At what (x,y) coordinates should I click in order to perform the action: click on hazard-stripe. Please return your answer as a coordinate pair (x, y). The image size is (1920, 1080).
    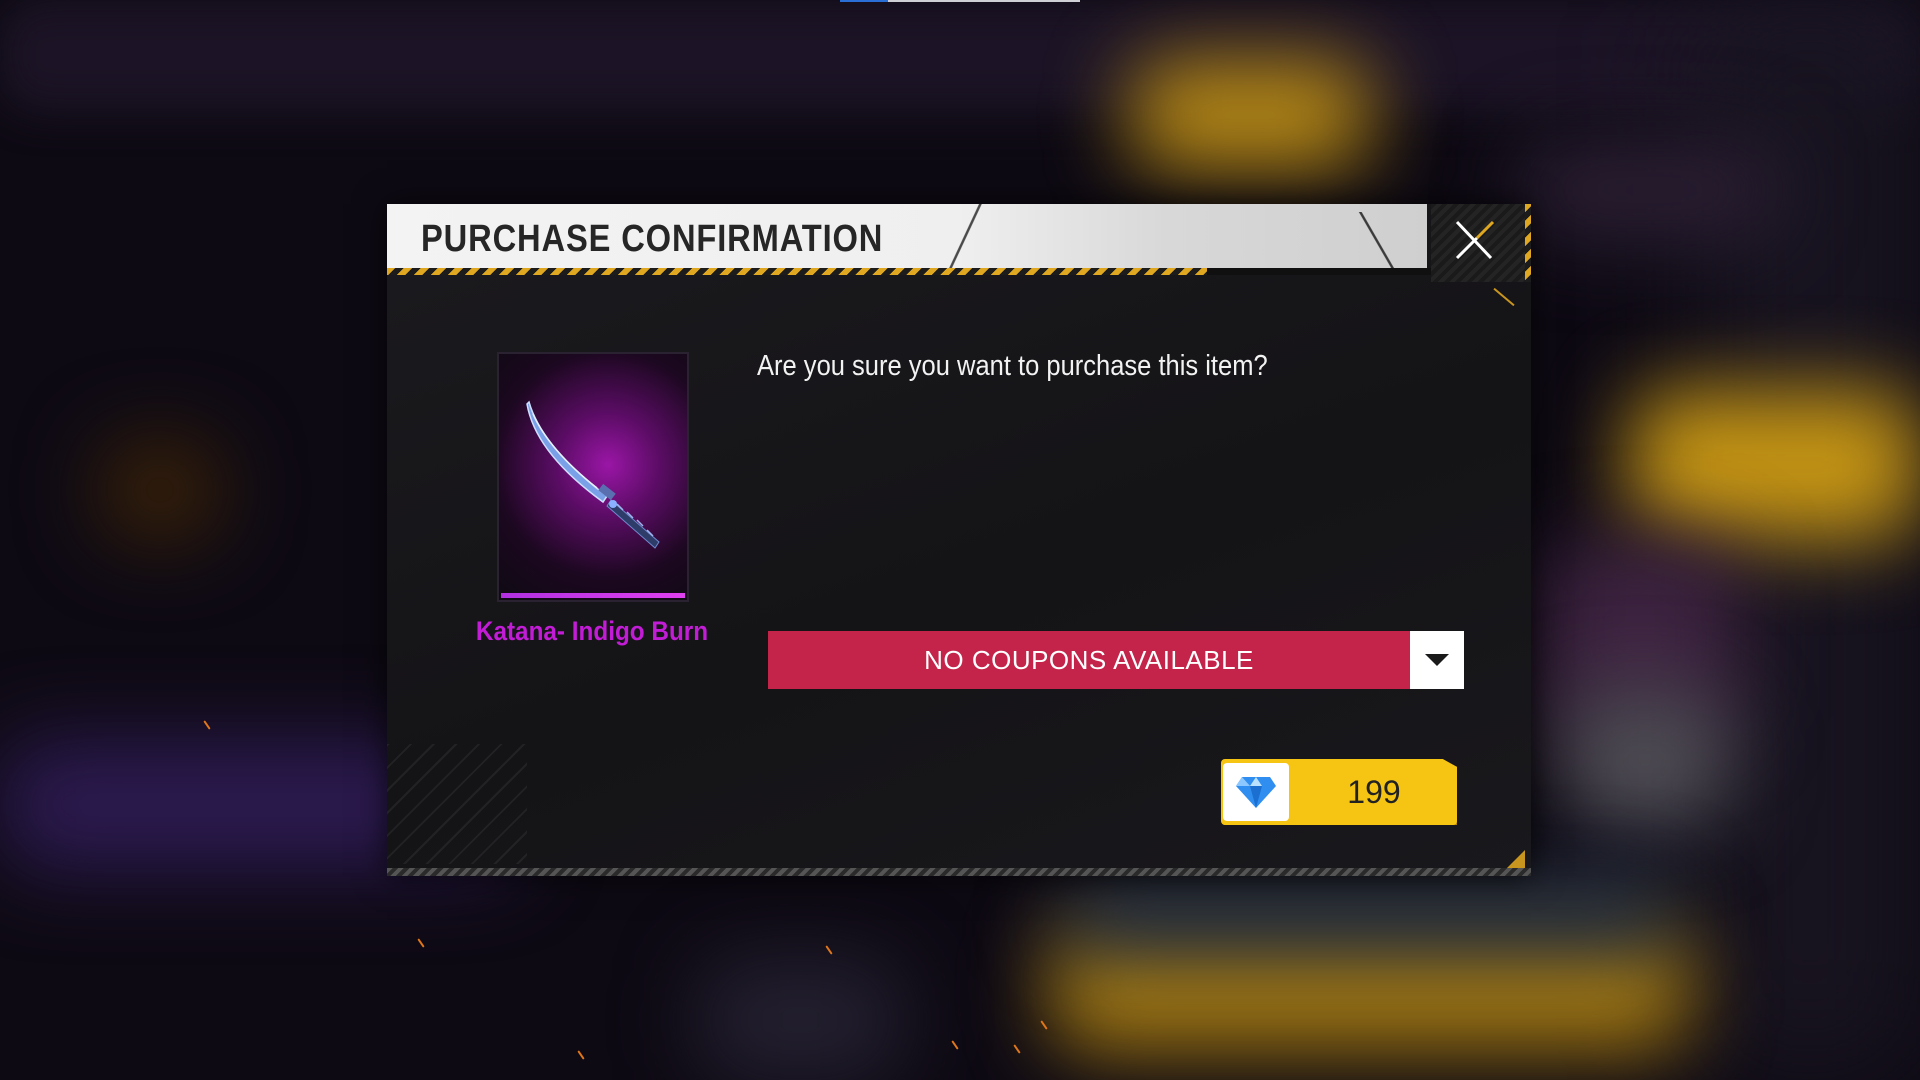
    Looking at the image, I should click on (797, 271).